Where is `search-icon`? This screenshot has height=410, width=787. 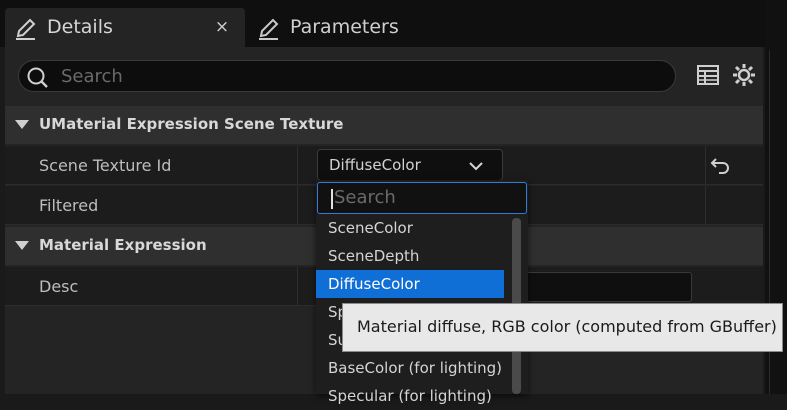
search-icon is located at coordinates (37, 77).